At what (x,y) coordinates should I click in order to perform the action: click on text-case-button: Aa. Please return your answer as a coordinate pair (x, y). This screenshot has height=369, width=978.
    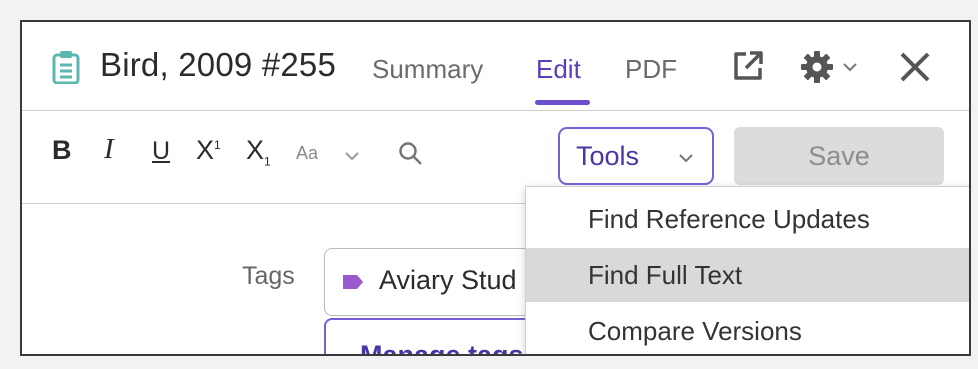
    Looking at the image, I should click on (307, 153).